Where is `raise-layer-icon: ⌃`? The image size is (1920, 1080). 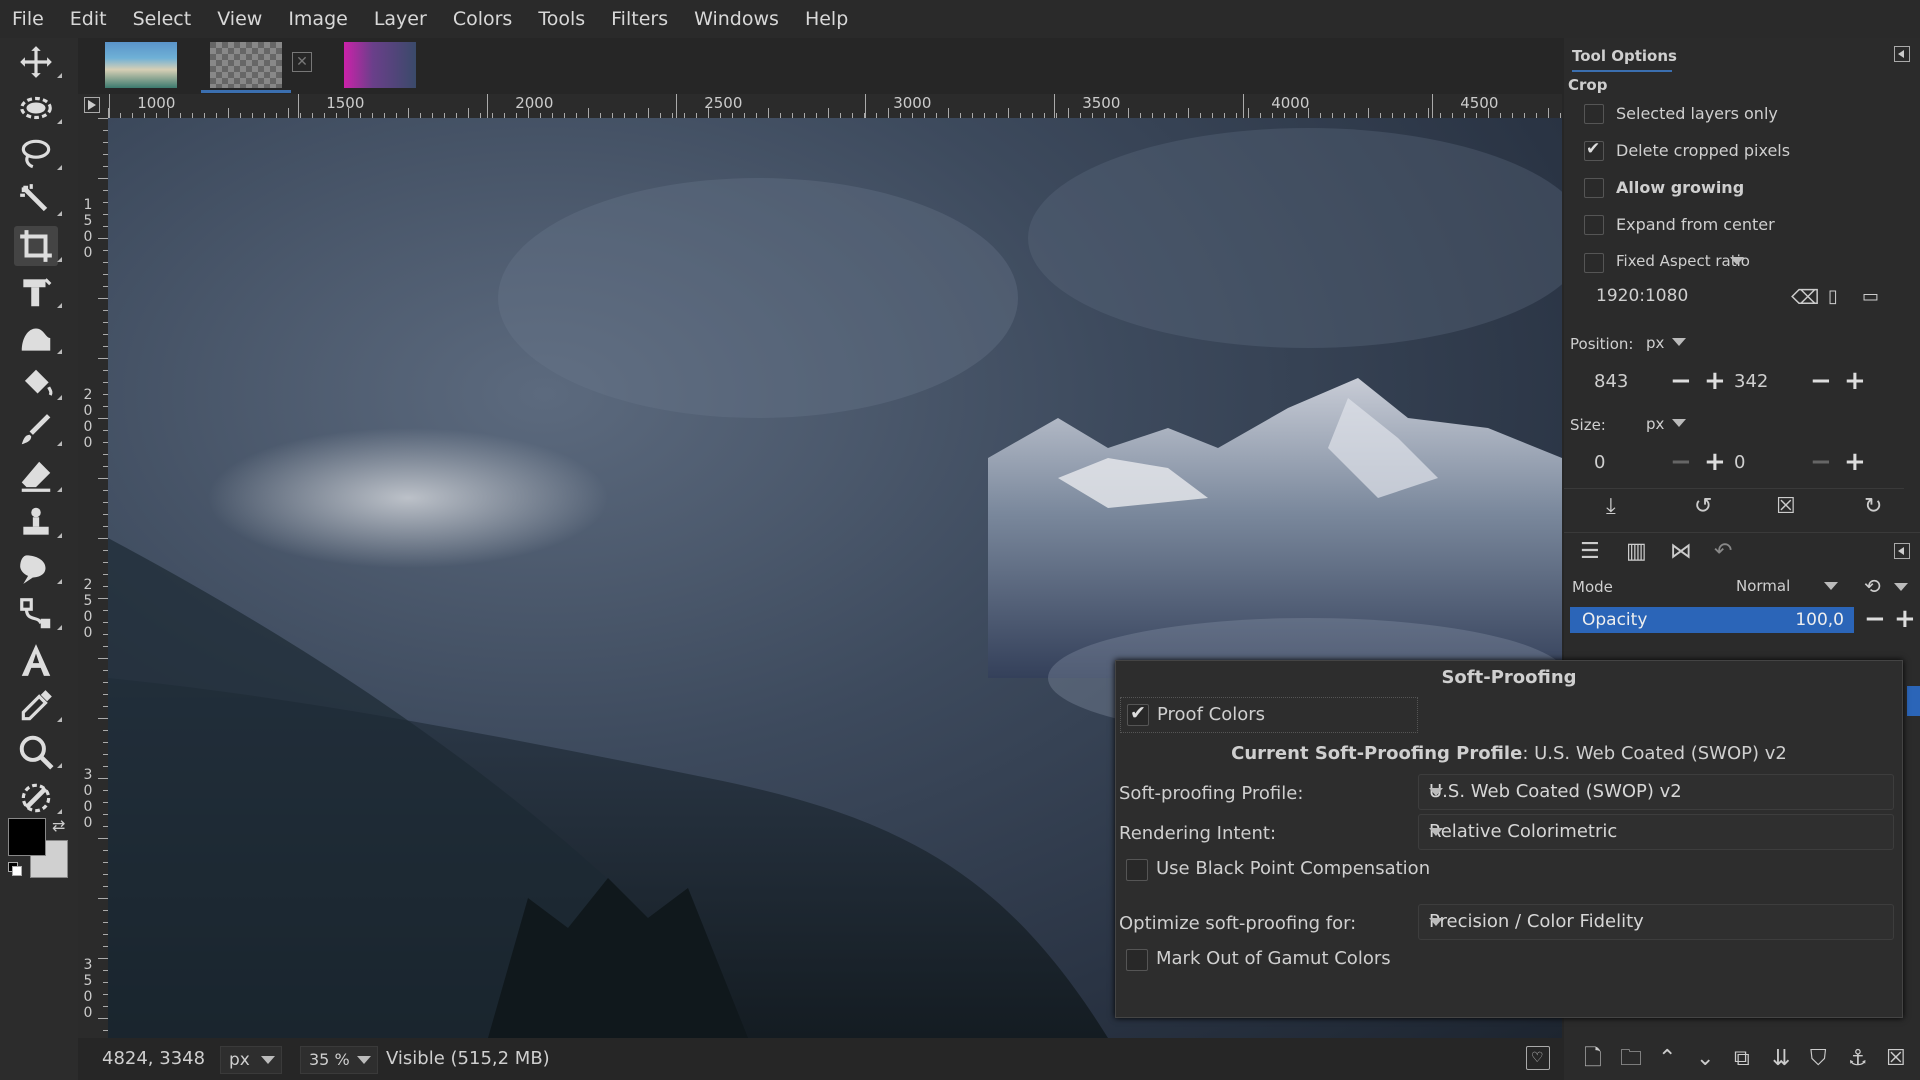 raise-layer-icon: ⌃ is located at coordinates (1667, 1059).